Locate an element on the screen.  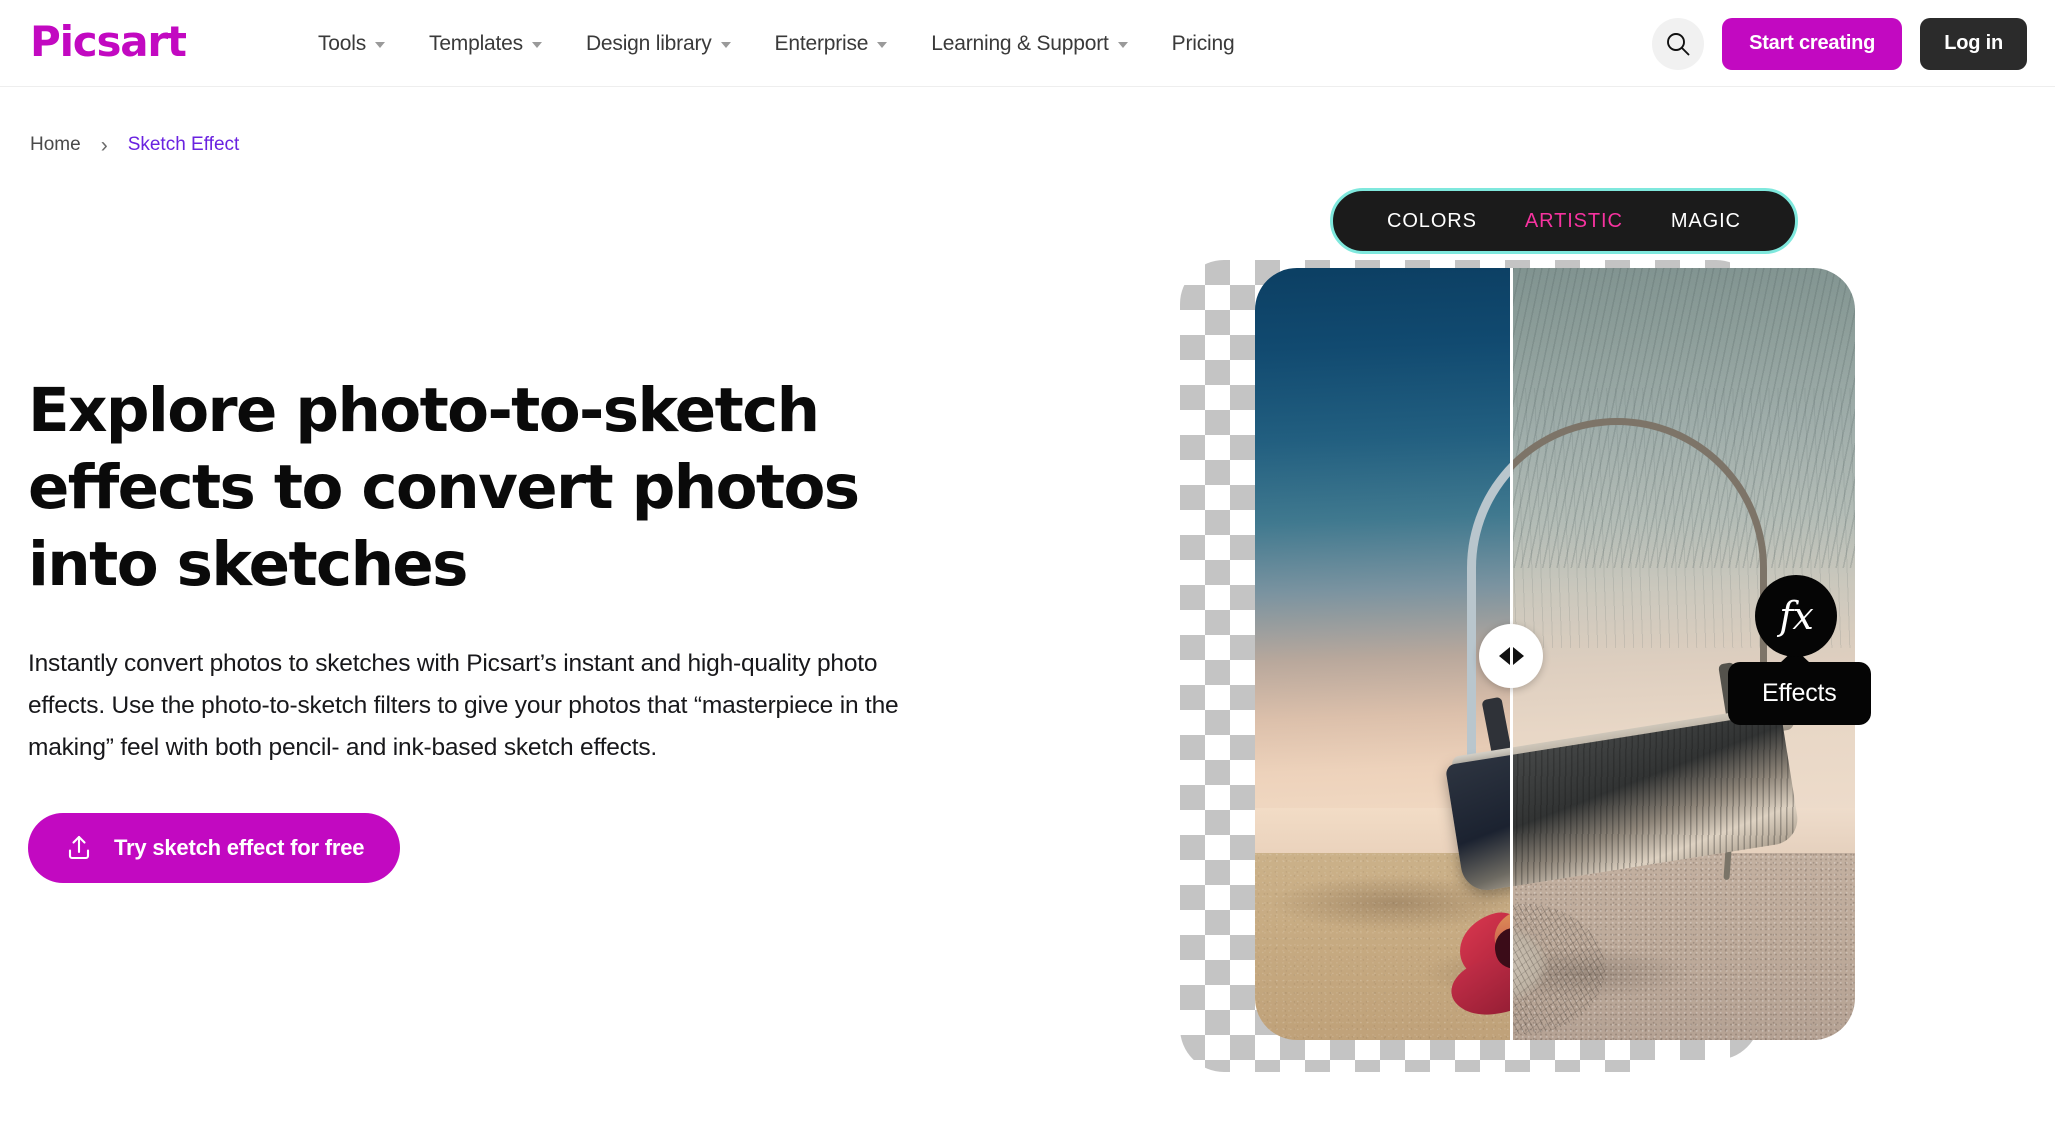
nav-item-templates: Templates is located at coordinates (485, 43).